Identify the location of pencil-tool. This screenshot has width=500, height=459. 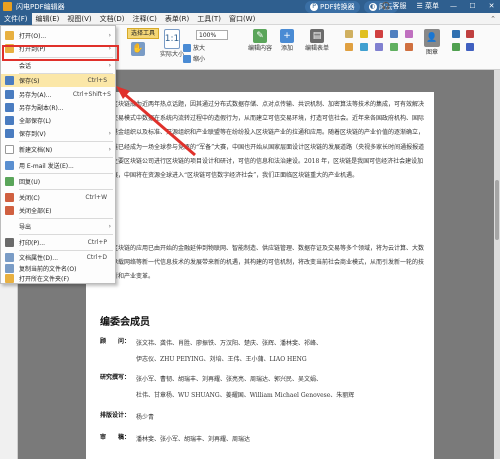
(394, 34).